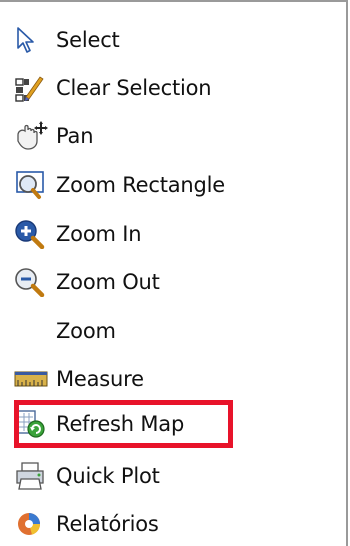 Image resolution: width=350 pixels, height=546 pixels. Describe the element at coordinates (174, 136) in the screenshot. I see `menu-item-pan: Pan` at that location.